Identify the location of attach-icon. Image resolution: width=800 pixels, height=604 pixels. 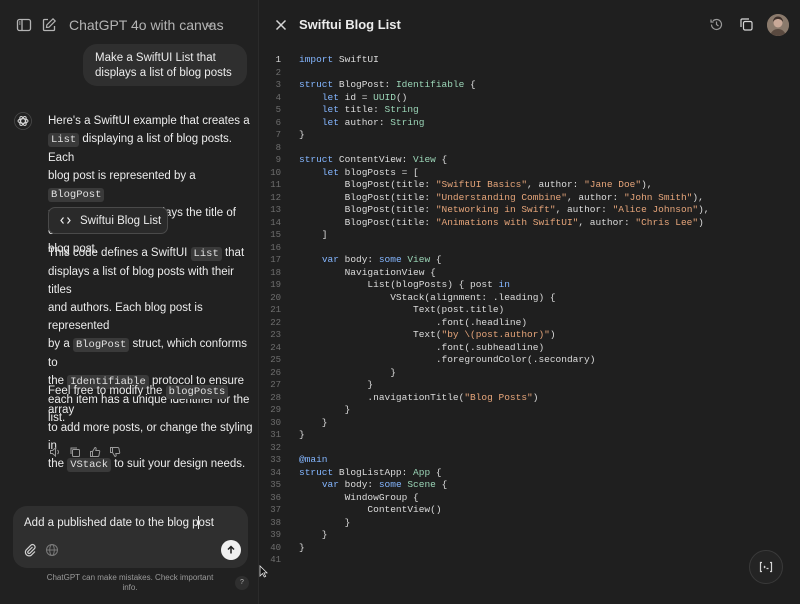
(30, 550).